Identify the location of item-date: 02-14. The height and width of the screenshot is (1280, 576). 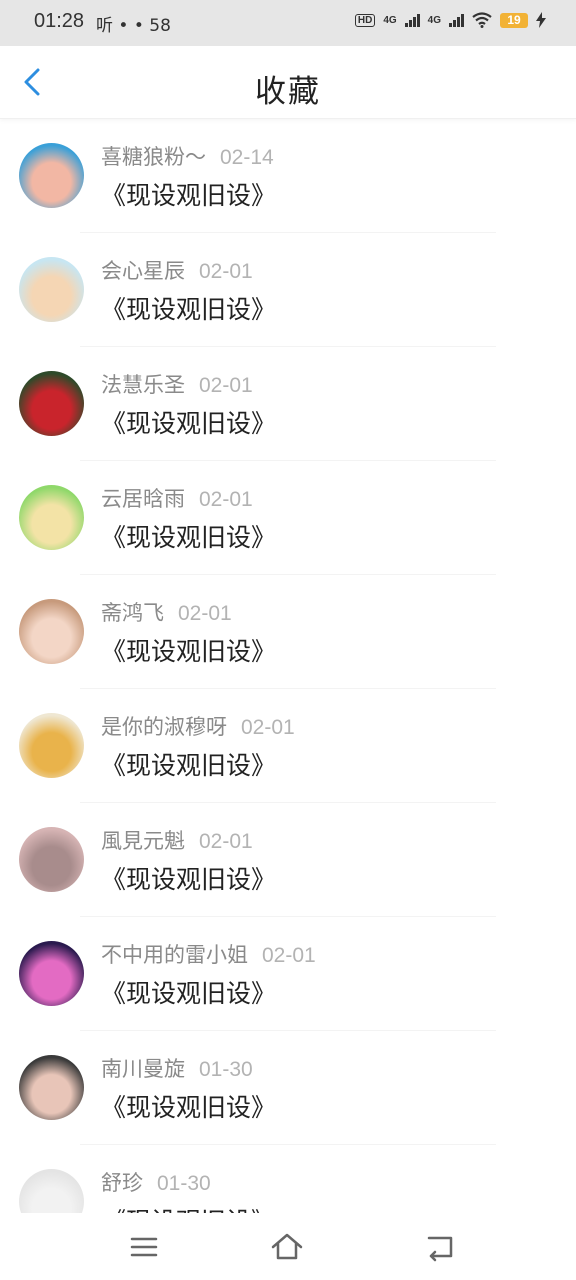
(247, 157).